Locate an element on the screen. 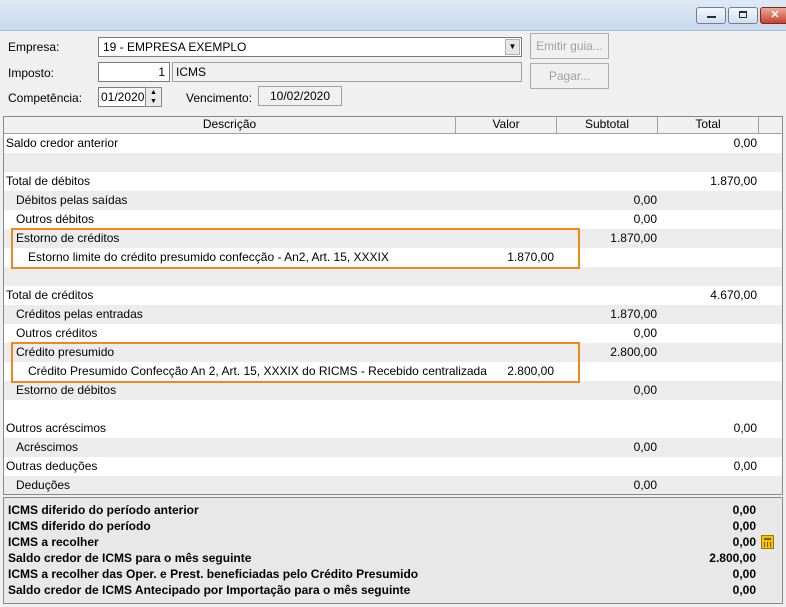 The height and width of the screenshot is (607, 786). row-description: Saldo credor anterior is located at coordinates (62, 143).